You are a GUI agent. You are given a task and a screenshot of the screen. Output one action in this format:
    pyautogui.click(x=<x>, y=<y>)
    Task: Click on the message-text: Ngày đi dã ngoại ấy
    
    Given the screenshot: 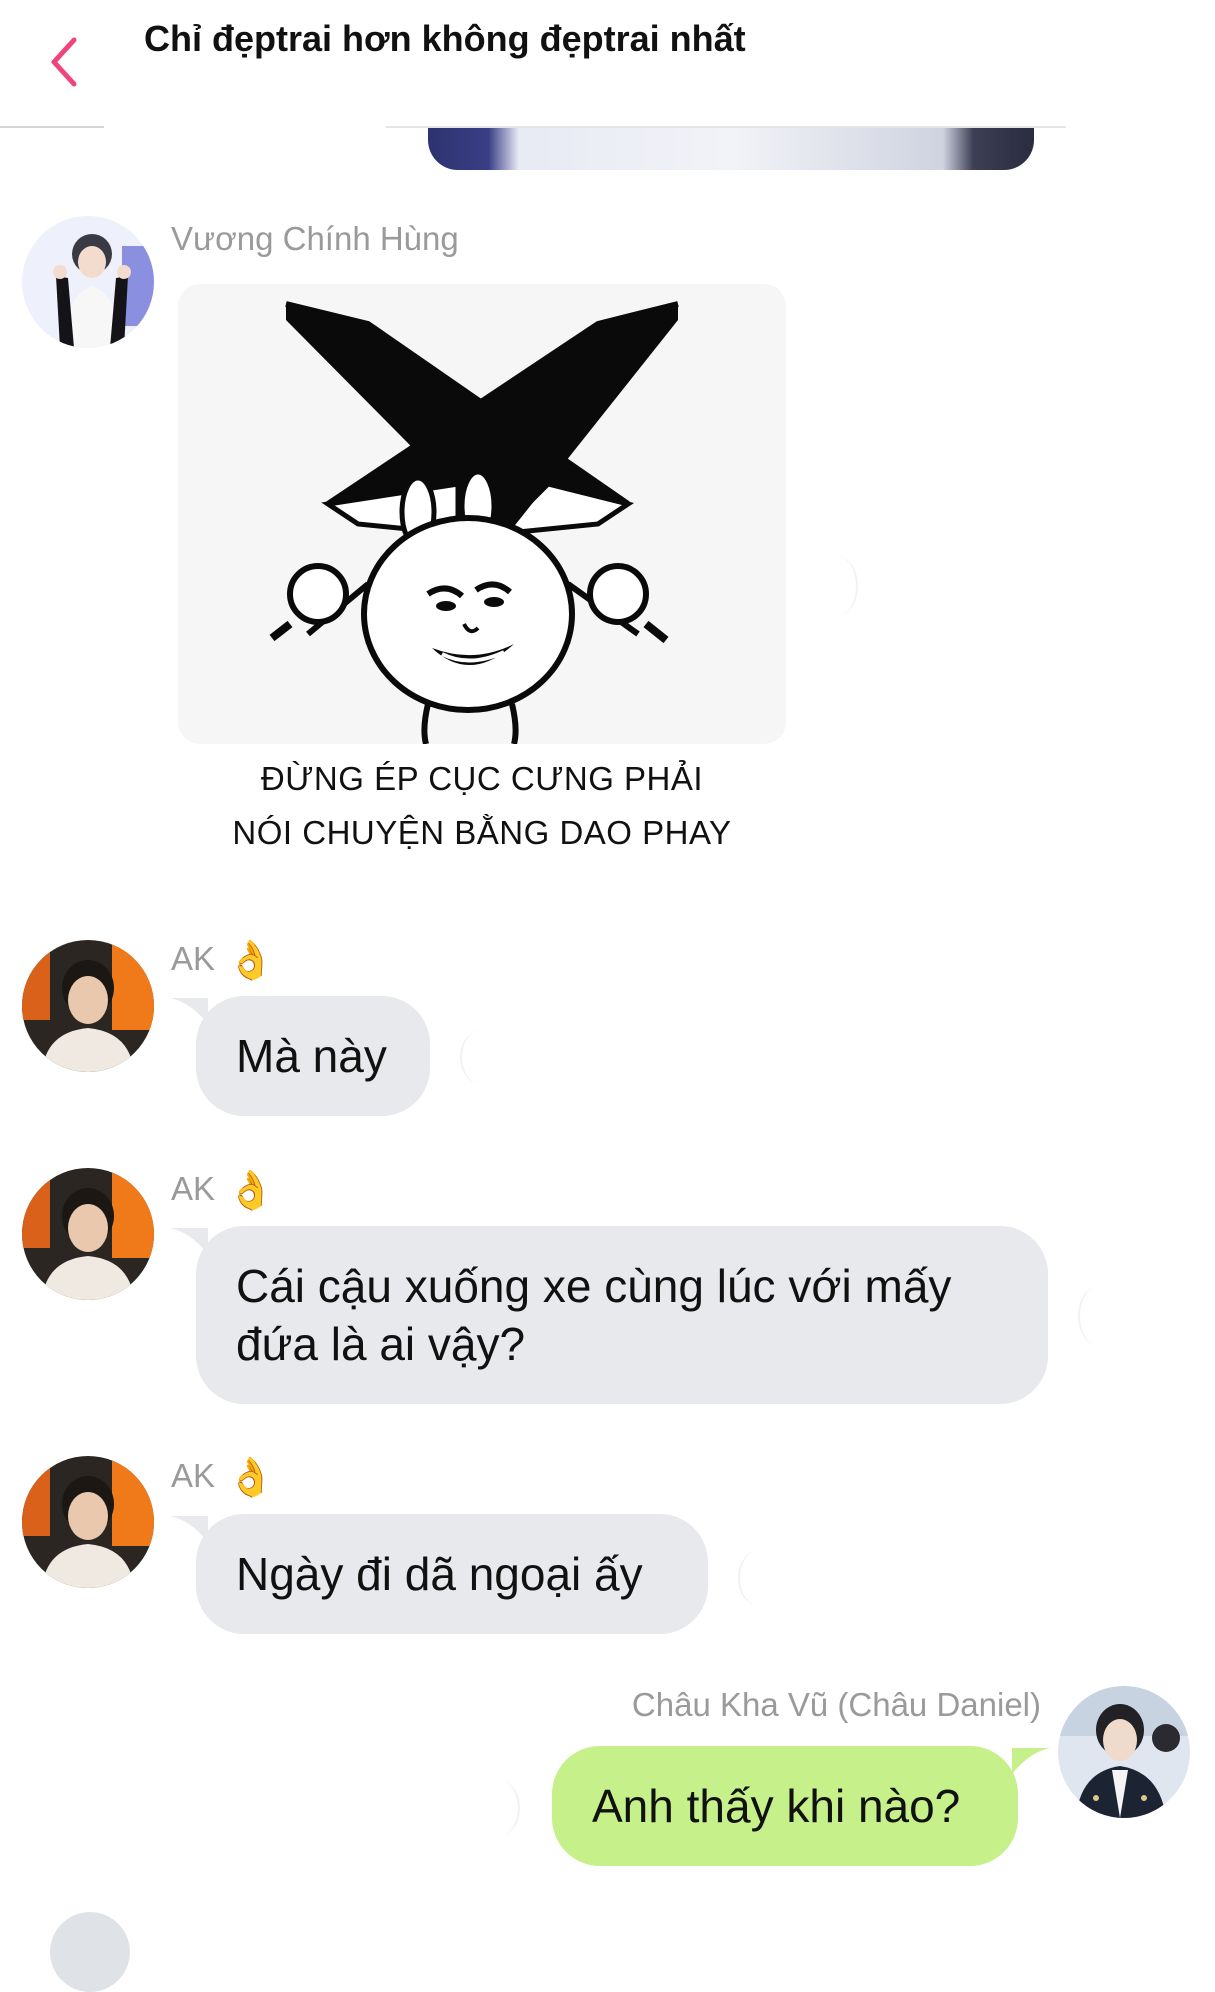 What is the action you would take?
    pyautogui.click(x=439, y=1574)
    